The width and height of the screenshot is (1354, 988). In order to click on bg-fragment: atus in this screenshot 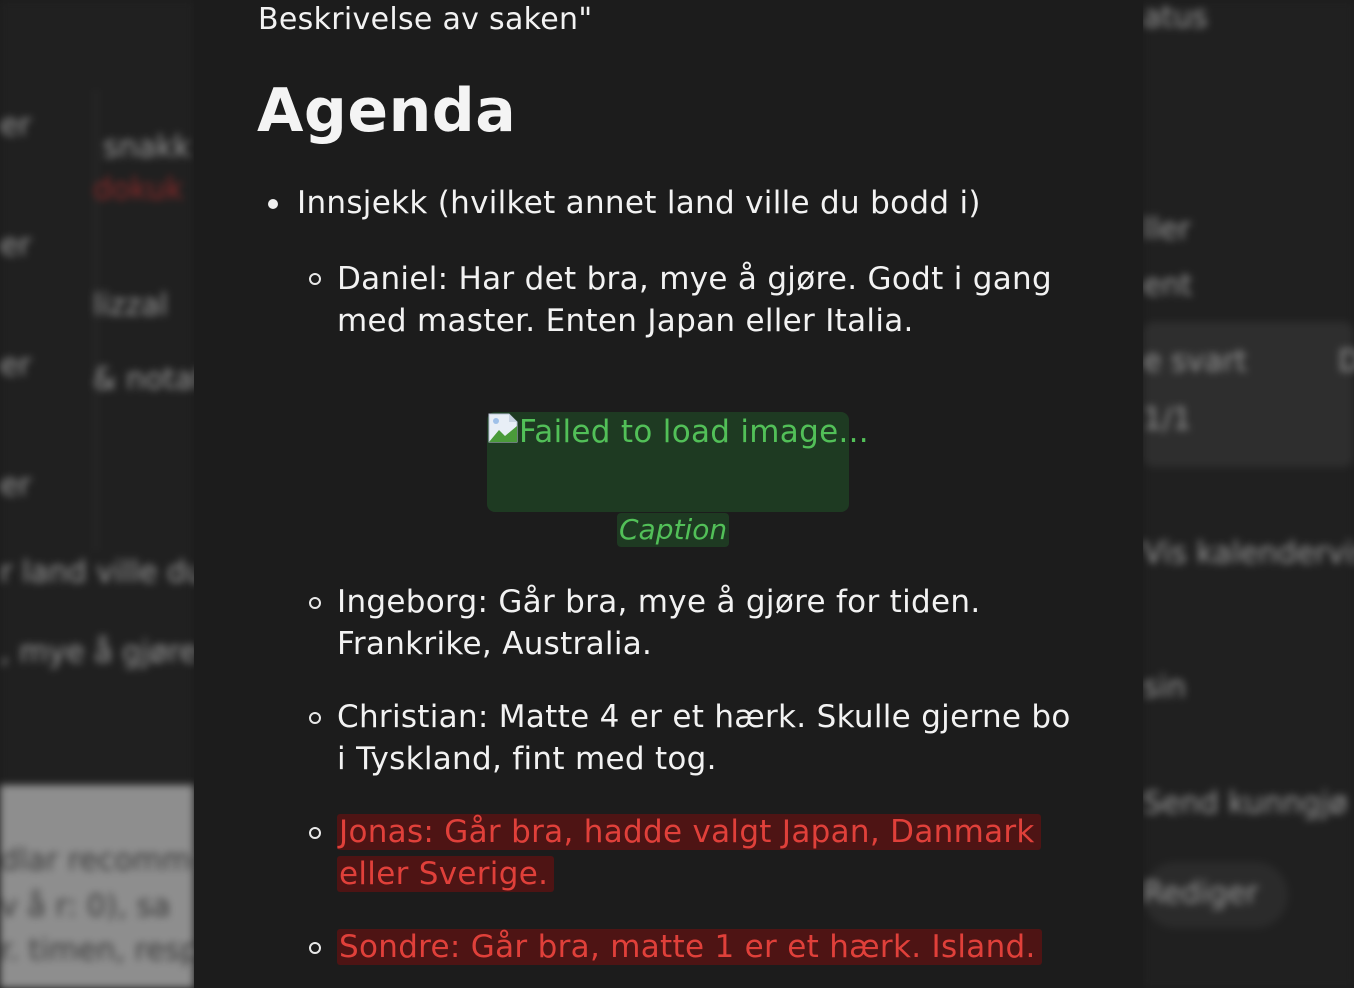, I will do `click(1175, 17)`.